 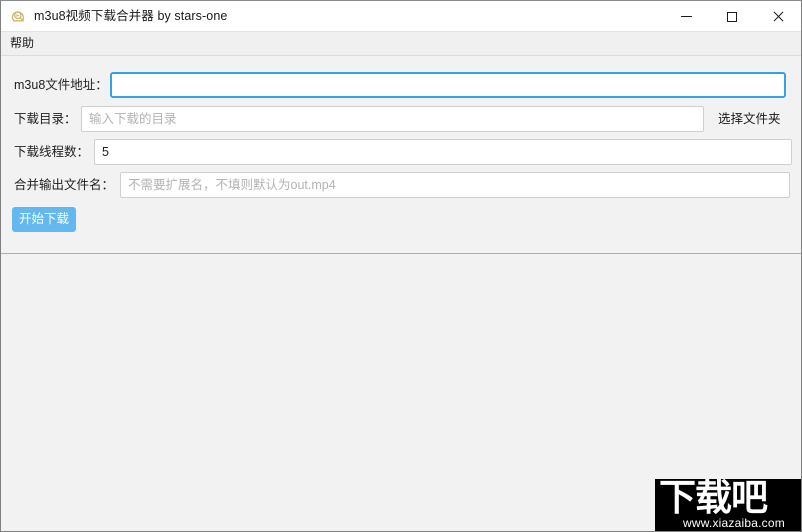 What do you see at coordinates (131, 15) in the screenshot?
I see `window-title: m3u8视频下载合并器 by stars-one` at bounding box center [131, 15].